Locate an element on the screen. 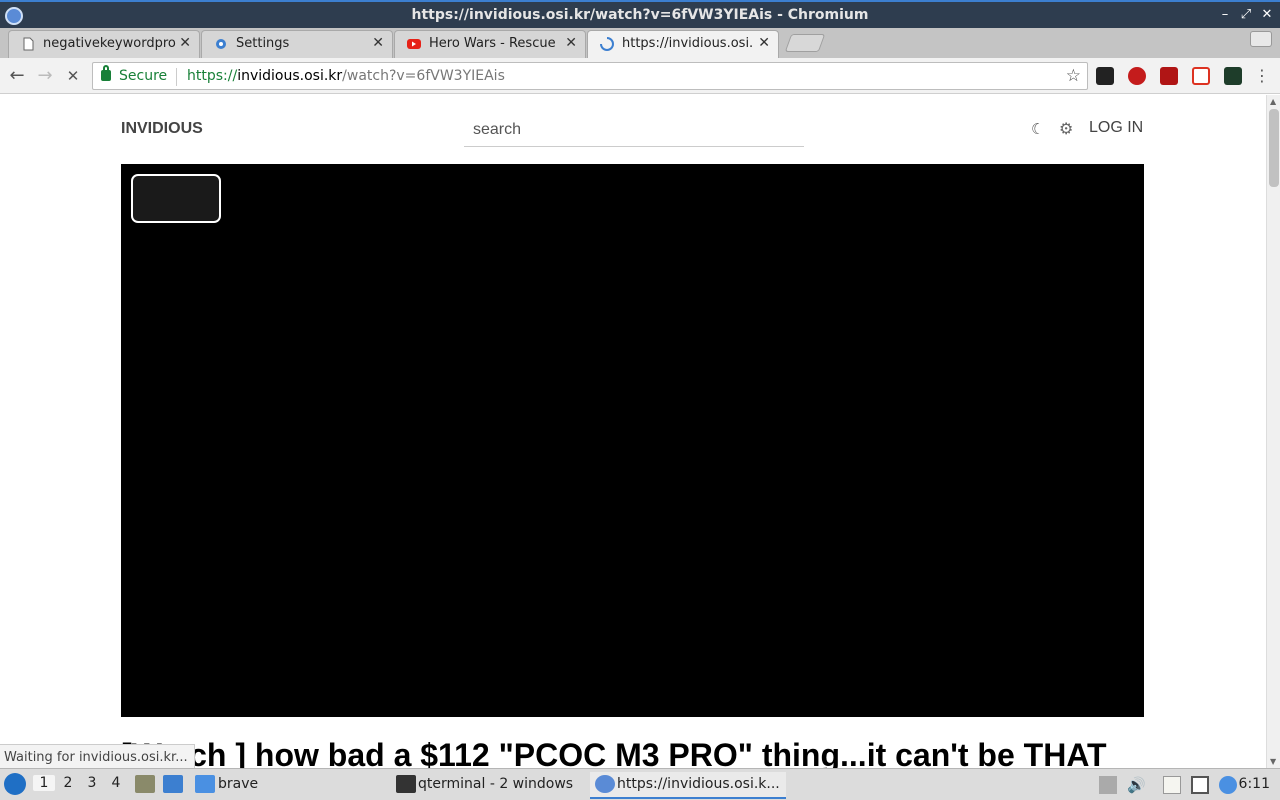 This screenshot has height=800, width=1280. ublock-icon is located at coordinates (1169, 76).